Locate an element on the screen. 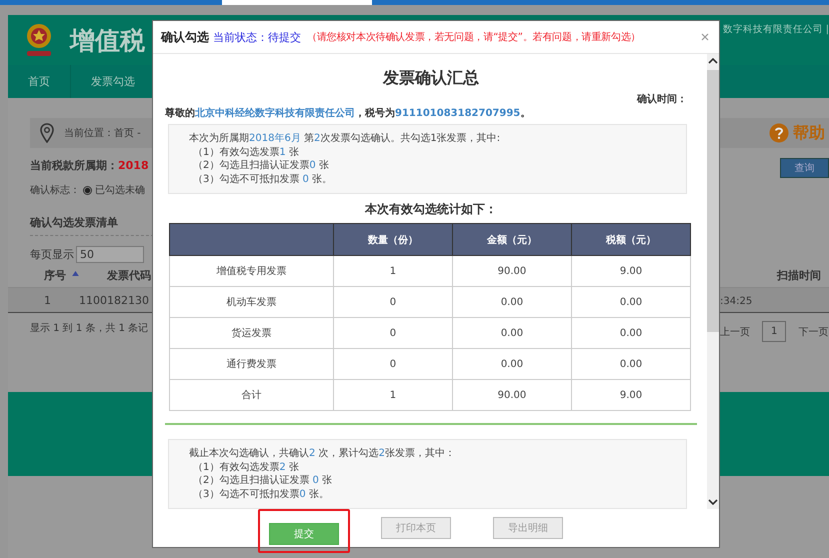 The height and width of the screenshot is (558, 829). column-header: 数量（份） is located at coordinates (392, 240).